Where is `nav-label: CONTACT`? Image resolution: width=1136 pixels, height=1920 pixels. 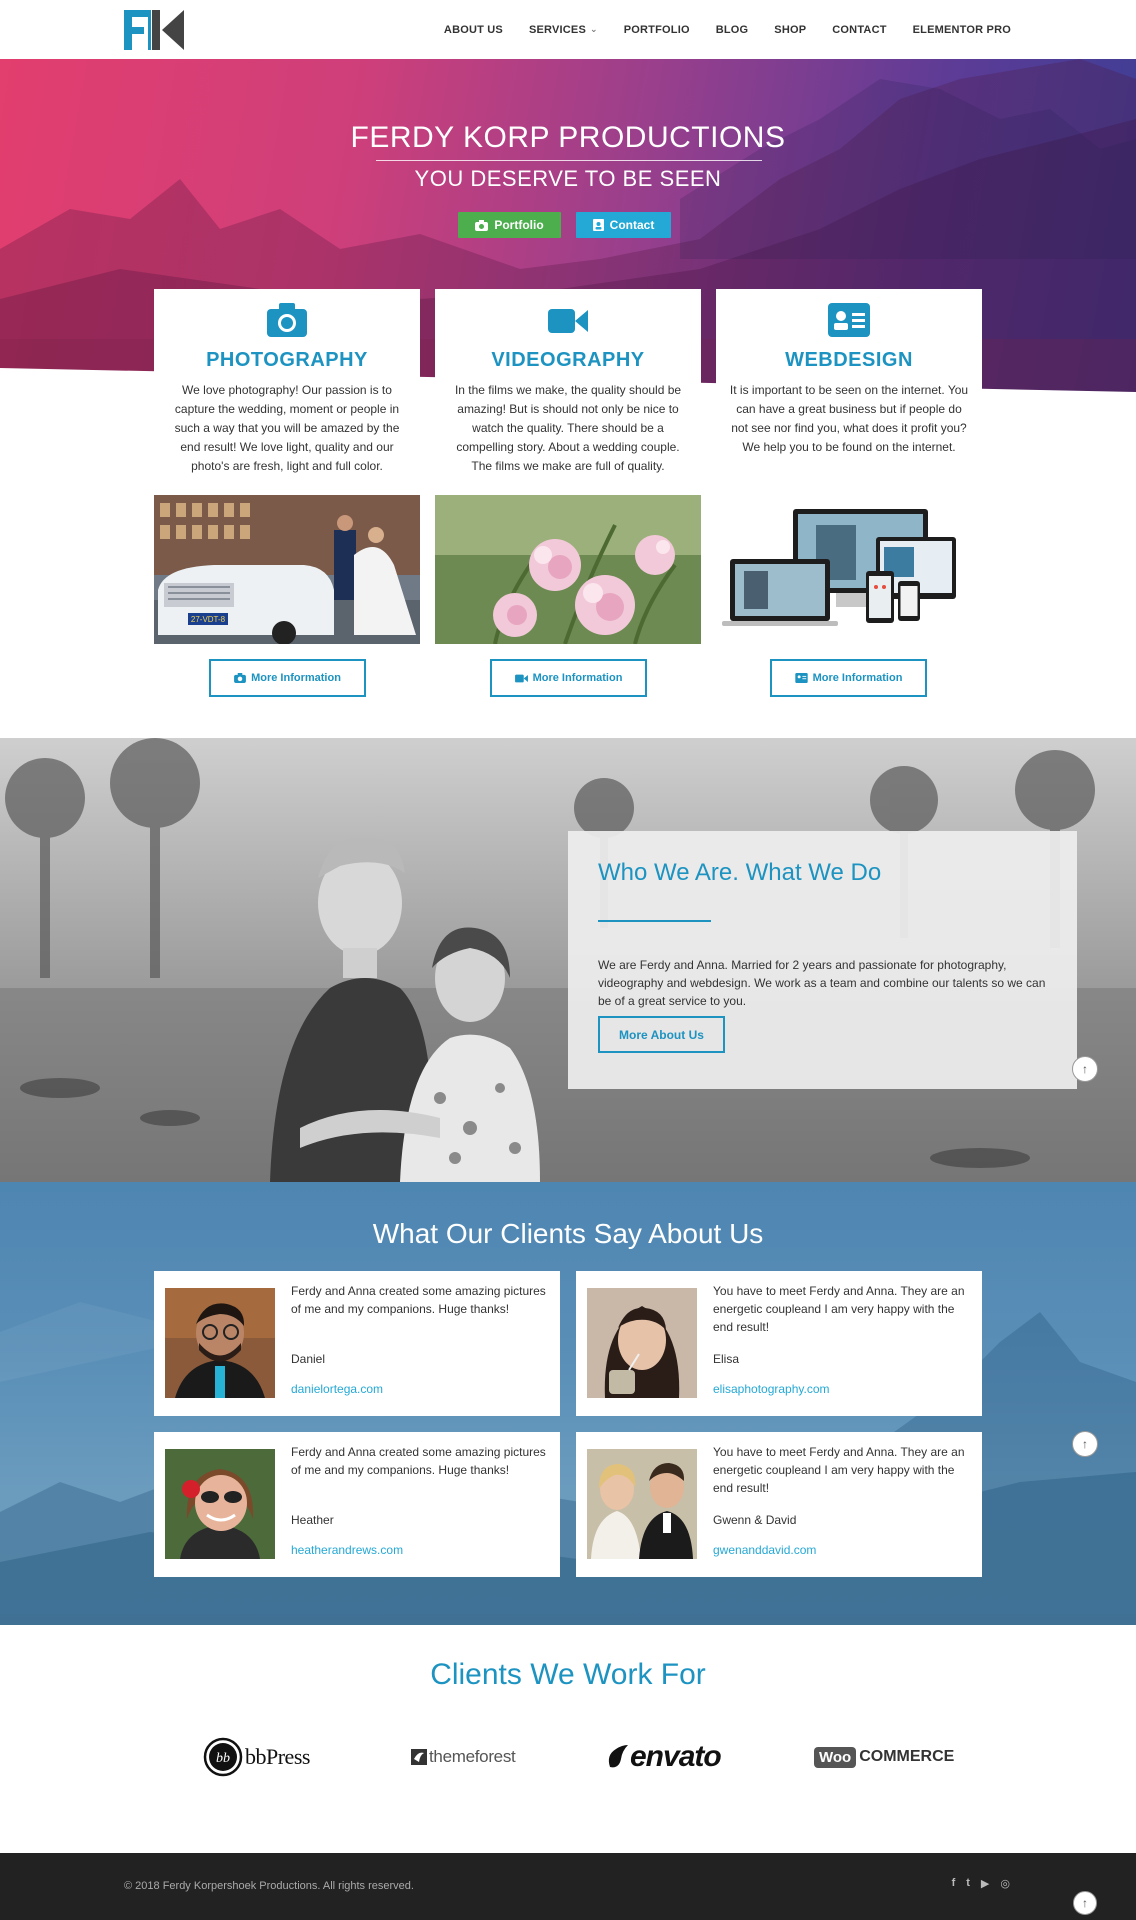
nav-label: CONTACT is located at coordinates (859, 29).